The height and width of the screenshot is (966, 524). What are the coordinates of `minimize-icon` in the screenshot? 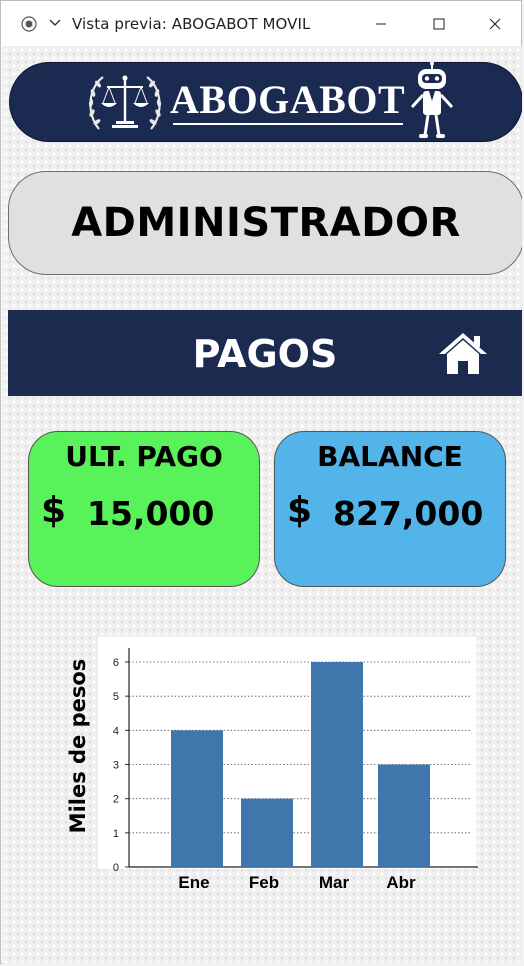 It's located at (381, 24).